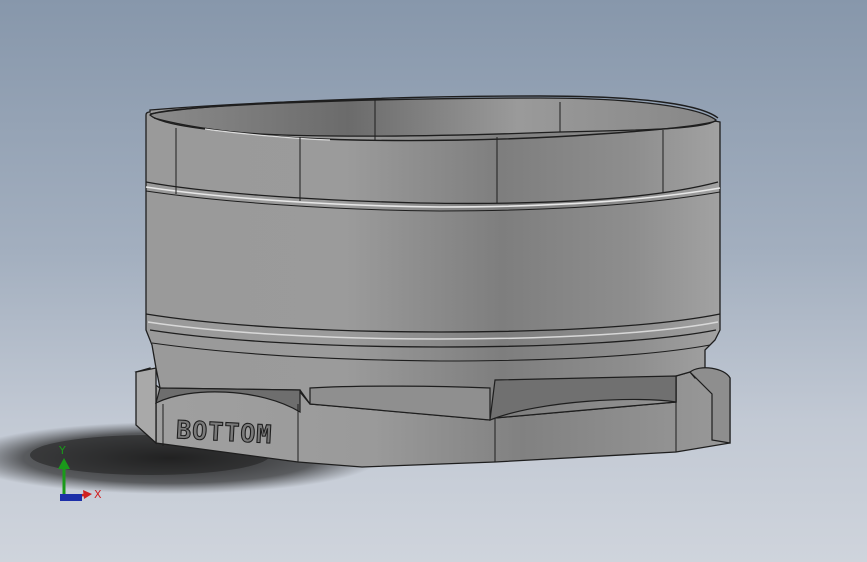  What do you see at coordinates (98, 494) in the screenshot?
I see `x-axis-label: X` at bounding box center [98, 494].